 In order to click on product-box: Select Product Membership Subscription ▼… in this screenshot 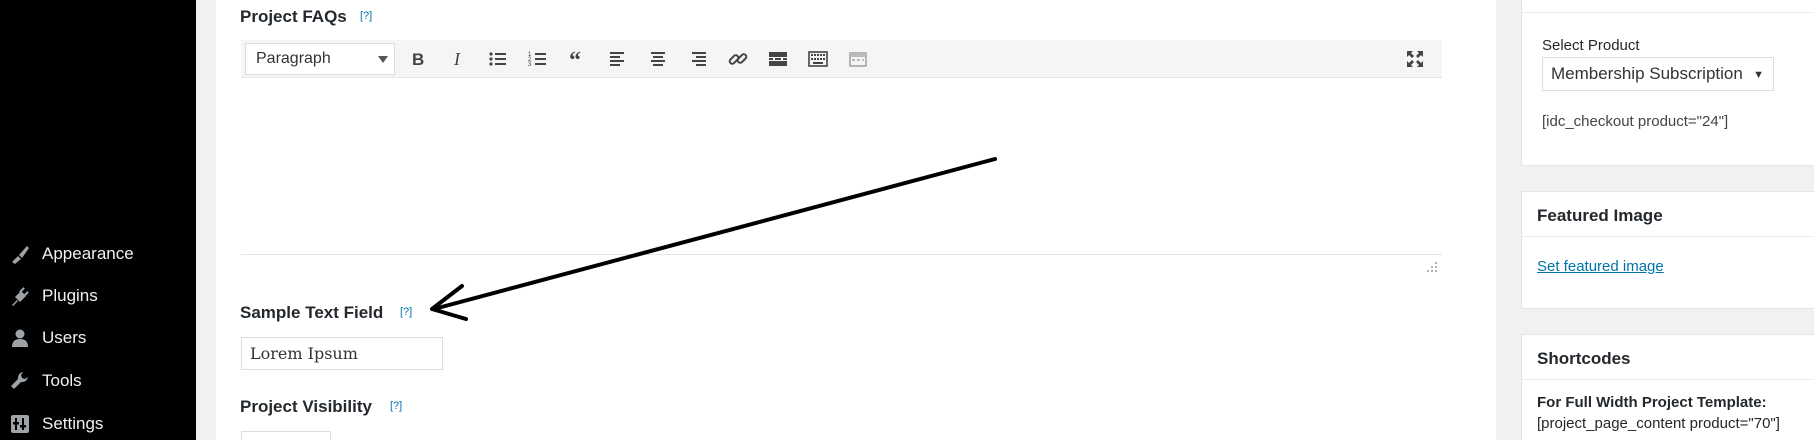, I will do `click(1667, 83)`.